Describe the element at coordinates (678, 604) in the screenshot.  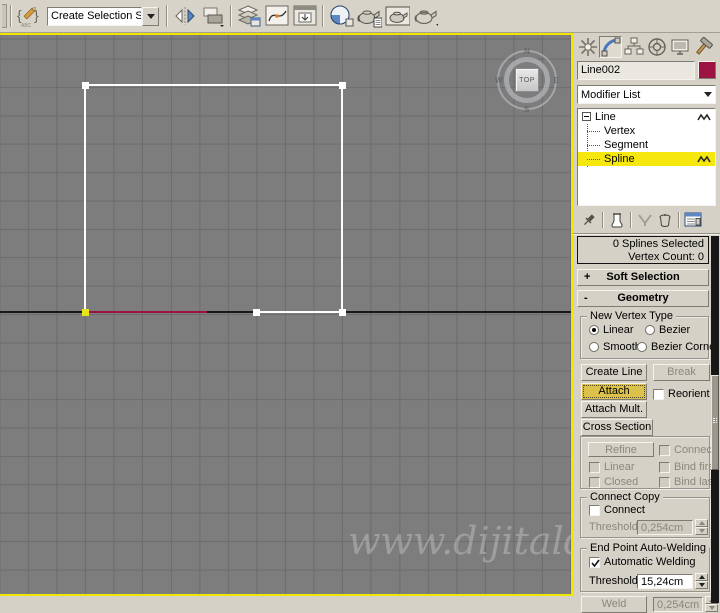
I see `weld-threshold-field: 0,254cm` at that location.